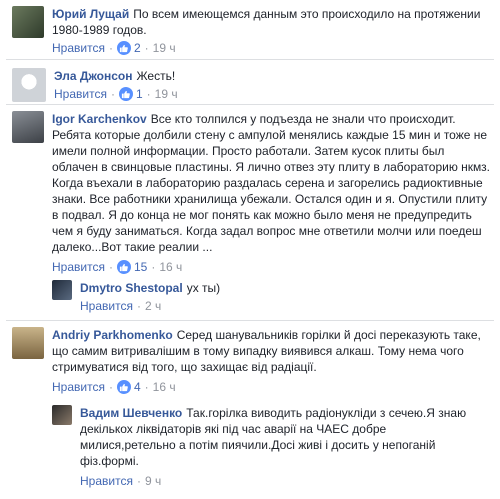  Describe the element at coordinates (137, 387) in the screenshot. I see `reaction-number: 4` at that location.